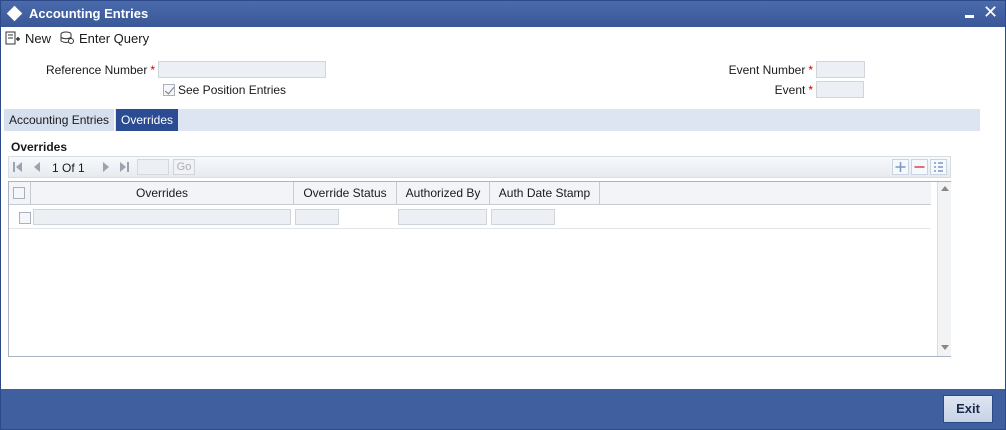 This screenshot has width=1006, height=430. I want to click on minimize-icon, so click(970, 13).